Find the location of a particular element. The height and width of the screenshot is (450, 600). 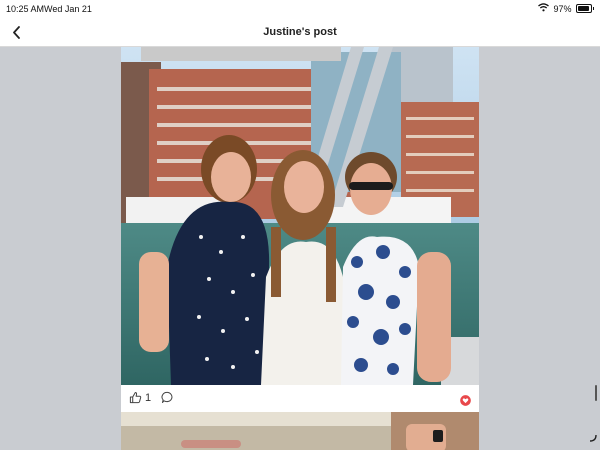

battery-fill is located at coordinates (583, 8).